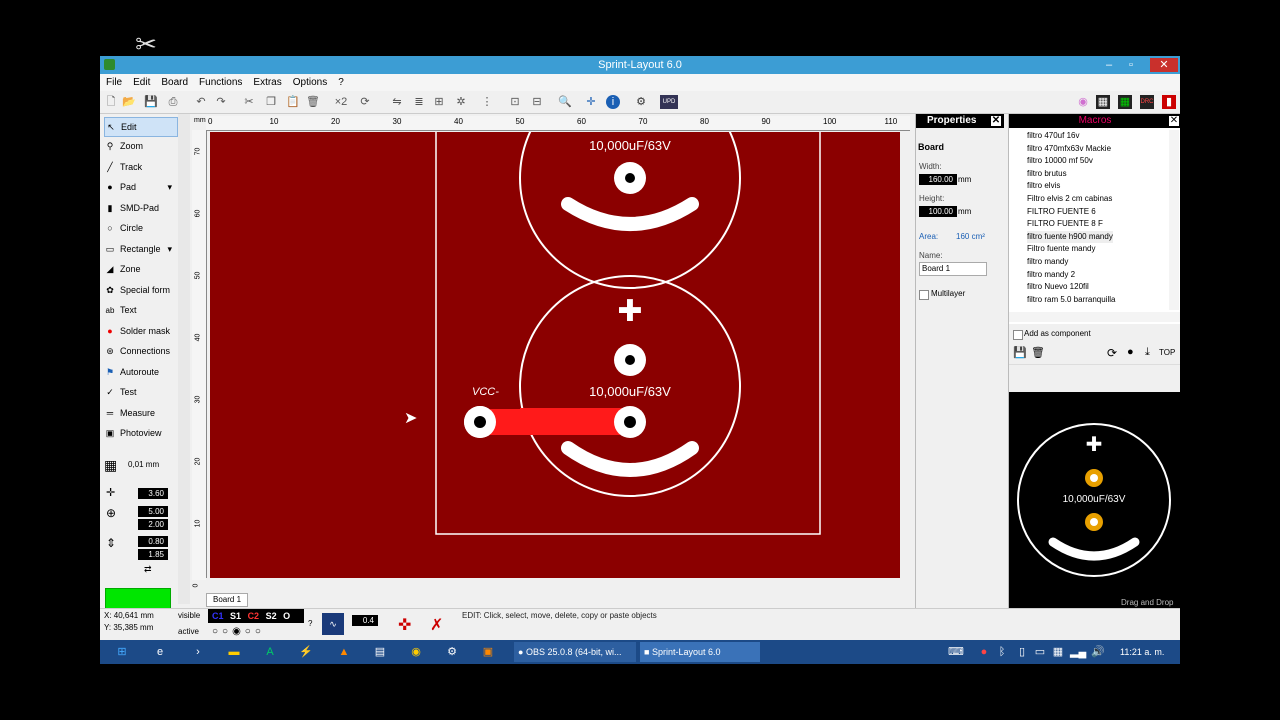 This screenshot has width=1280, height=720. Describe the element at coordinates (1060, 161) in the screenshot. I see `list-item: filtro 10000 mf 50v` at that location.